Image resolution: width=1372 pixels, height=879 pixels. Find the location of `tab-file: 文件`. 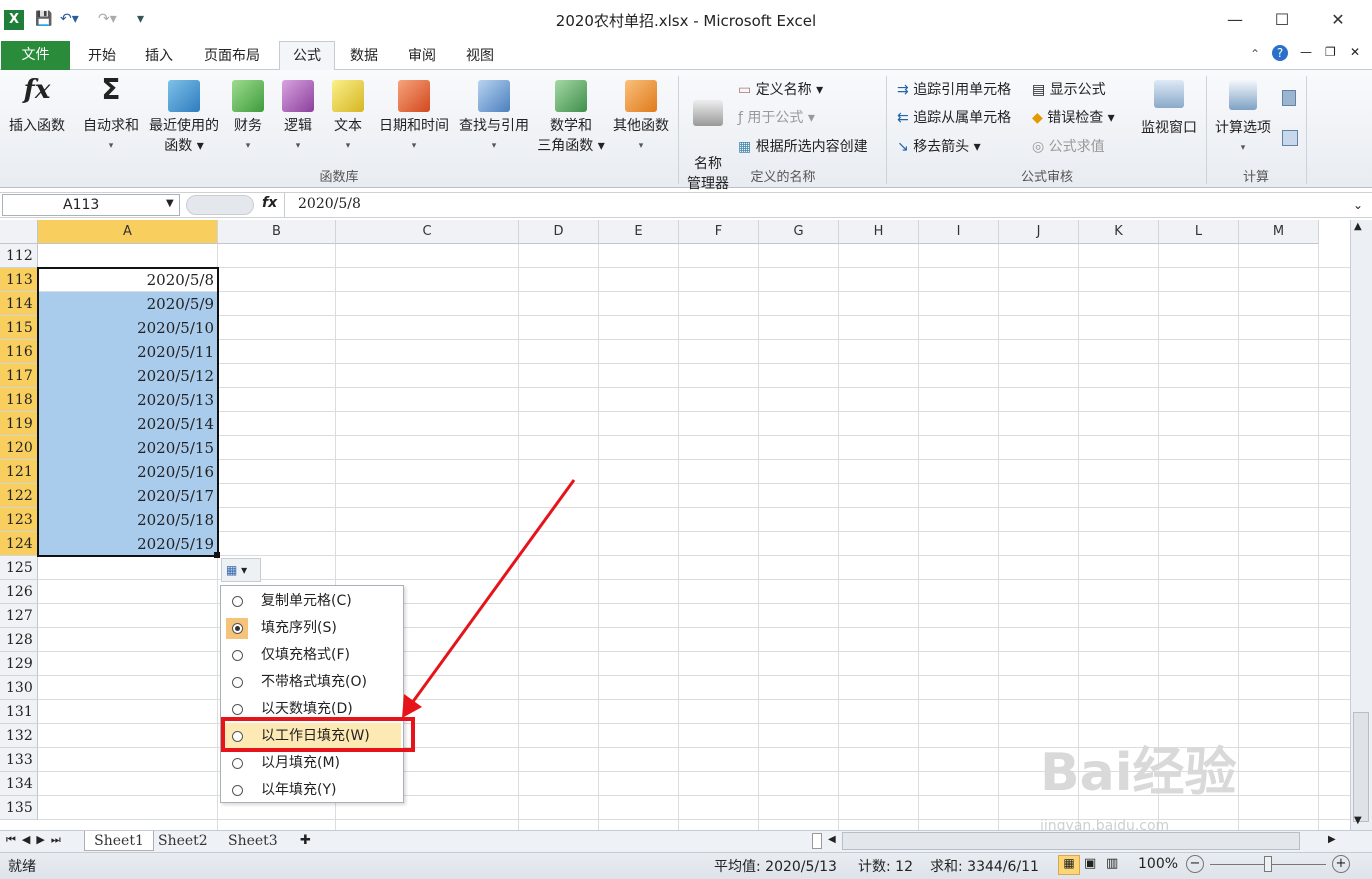

tab-file: 文件 is located at coordinates (35, 56).